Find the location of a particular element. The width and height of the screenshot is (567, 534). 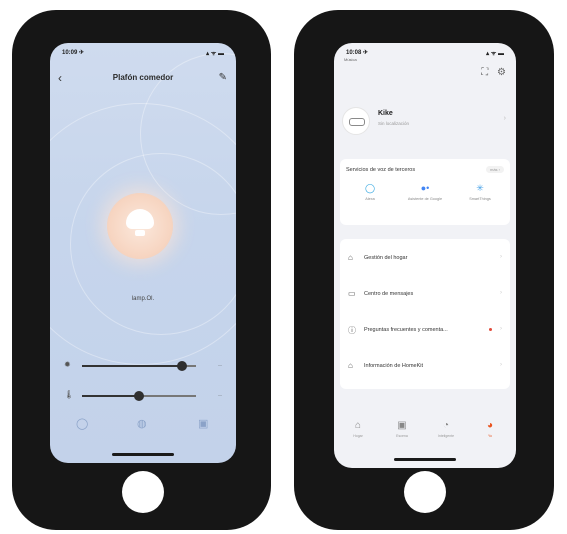

voice-services-title: Servicios de voz de terceros is located at coordinates (381, 170).